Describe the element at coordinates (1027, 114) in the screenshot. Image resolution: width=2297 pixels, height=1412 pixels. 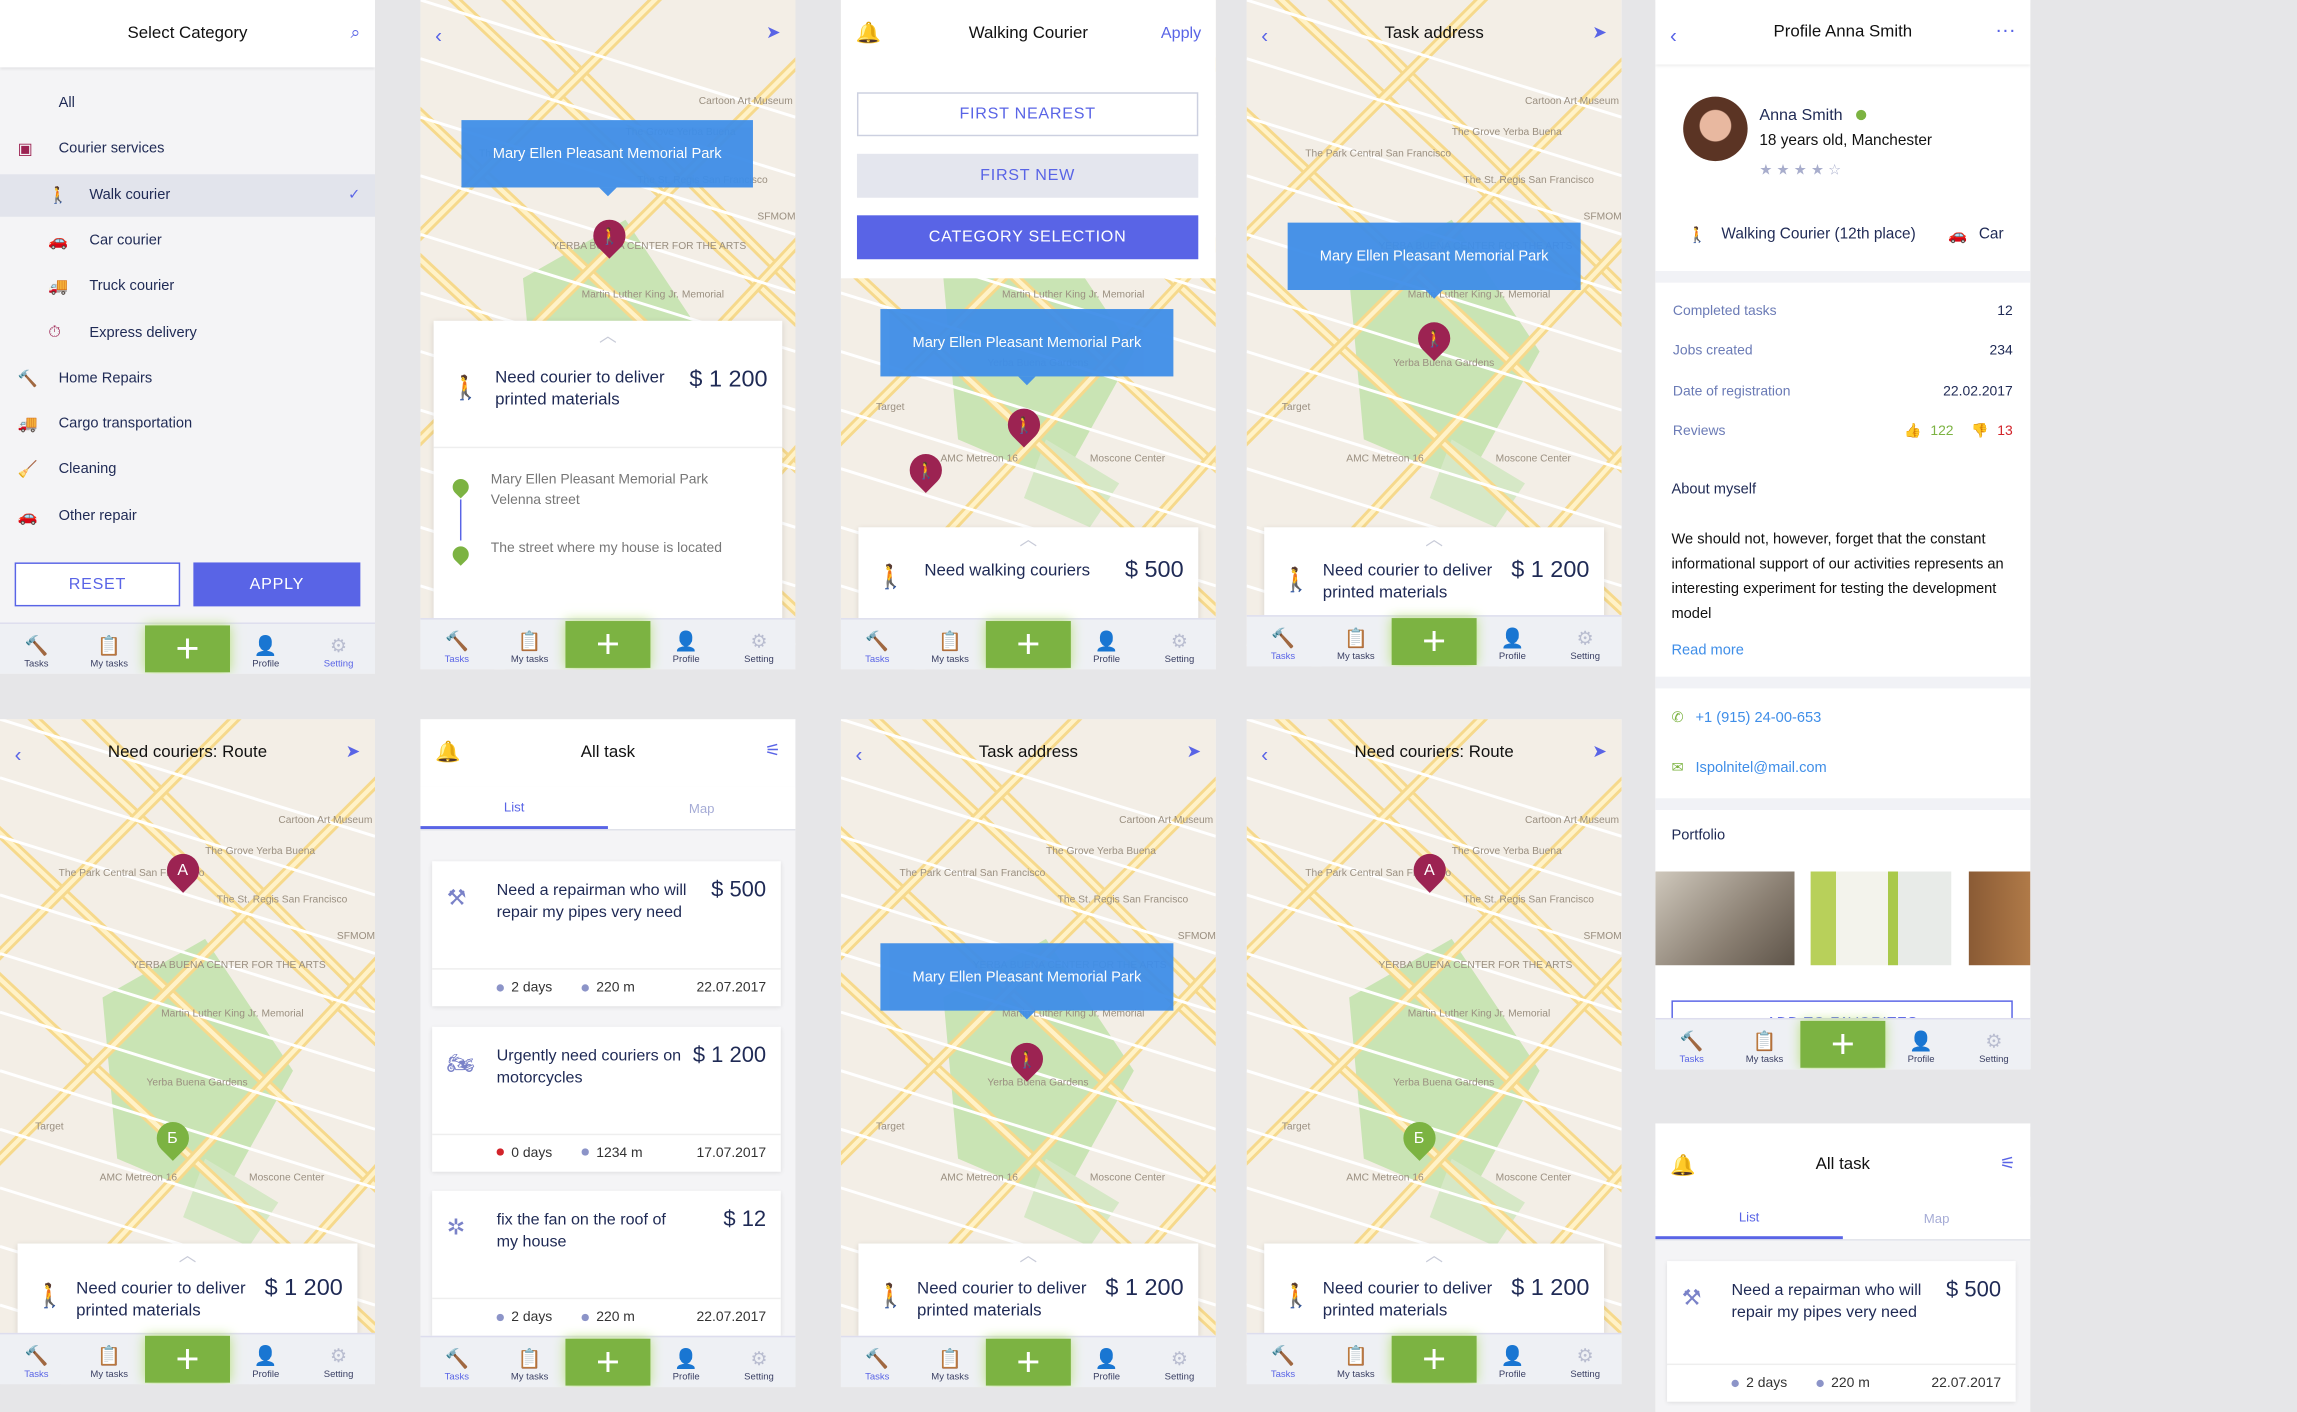
I see `first-nearest-button: FIRST NEAREST` at that location.